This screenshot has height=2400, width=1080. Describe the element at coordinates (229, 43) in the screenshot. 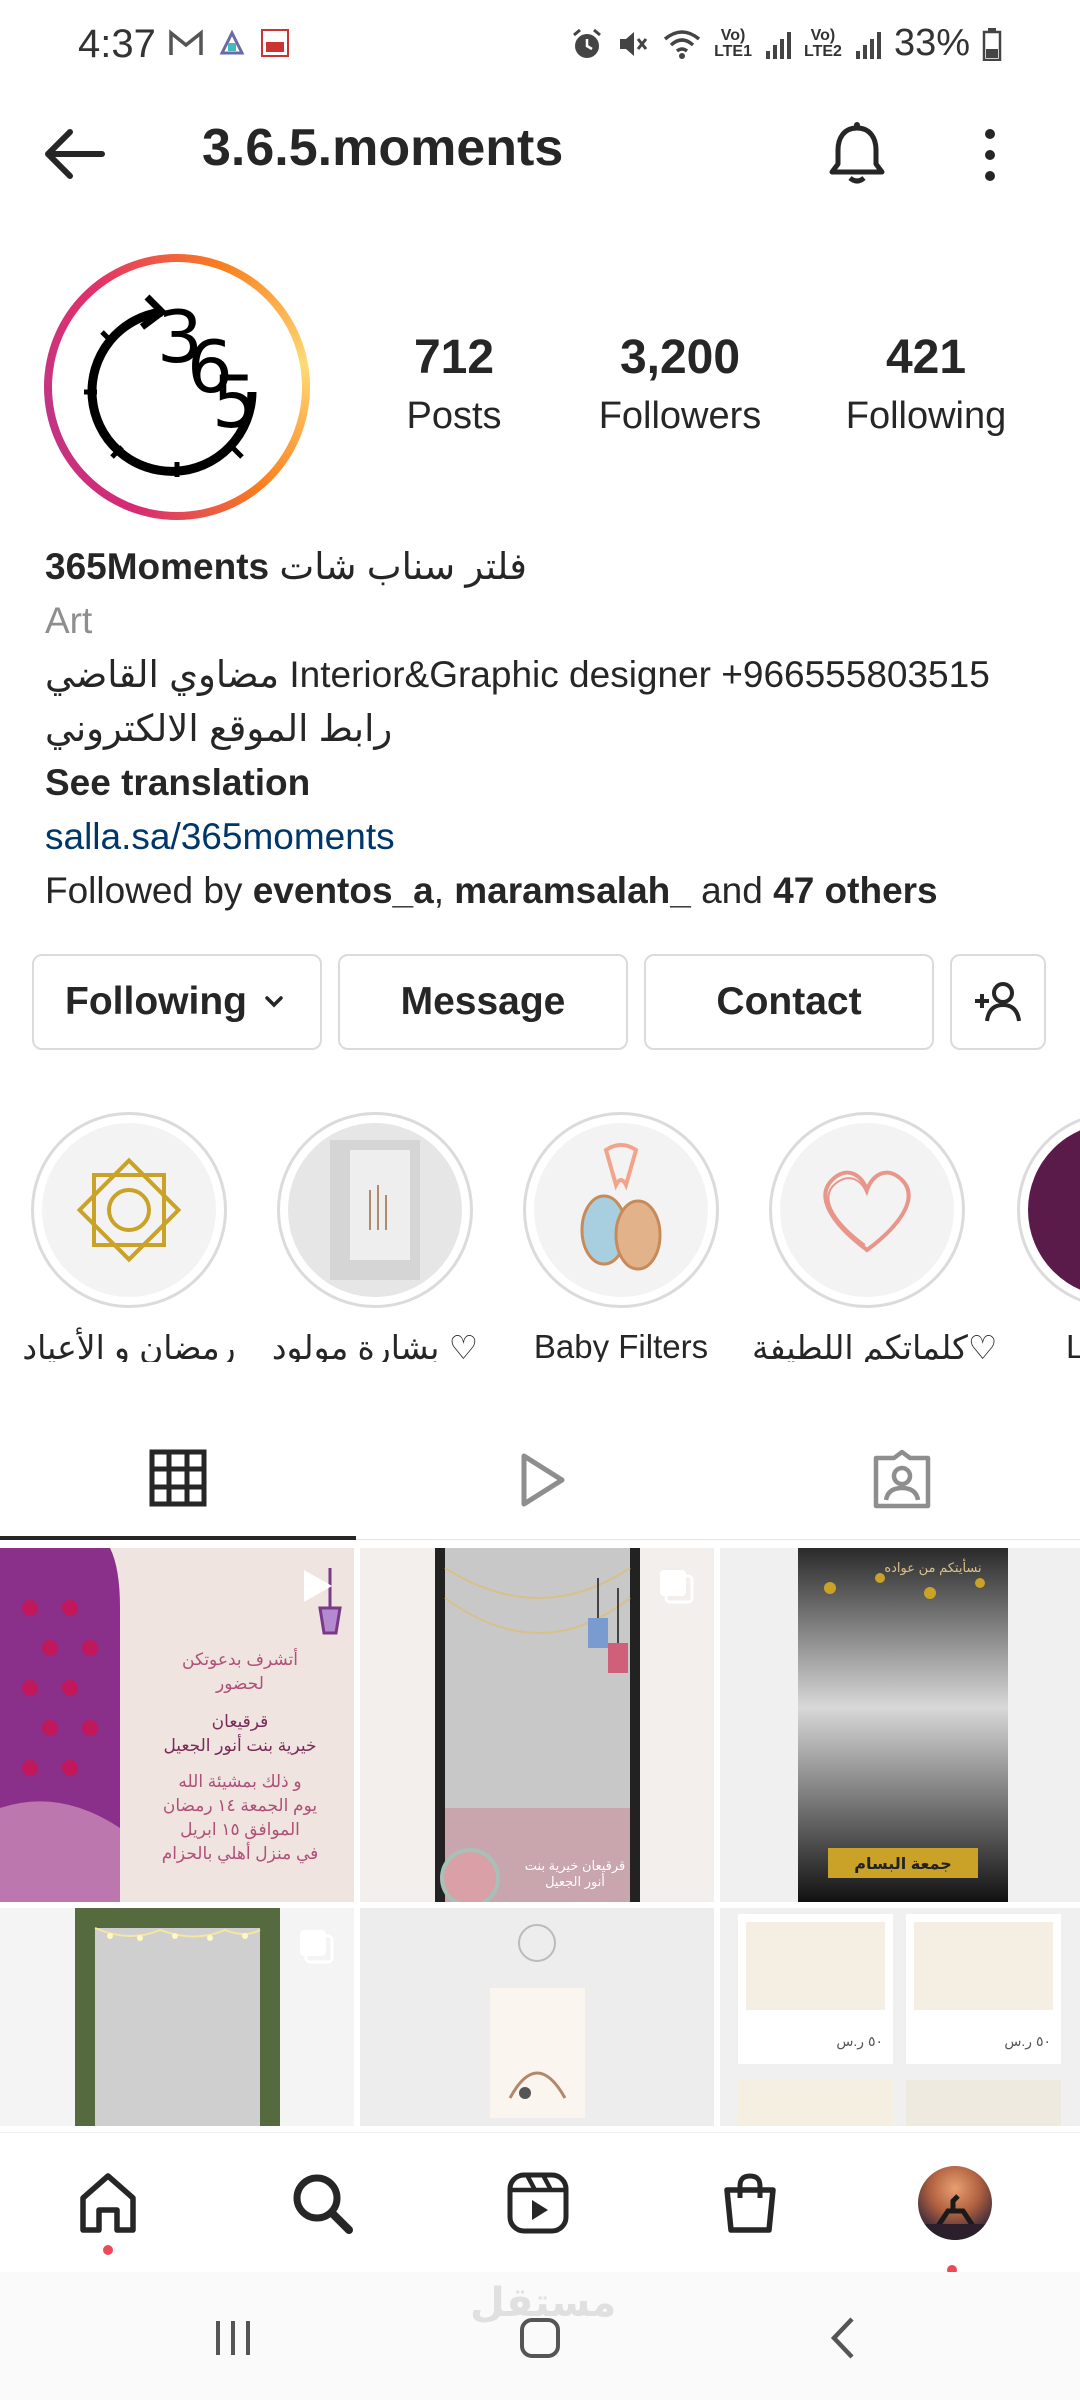

I see `status-notification-icons` at that location.